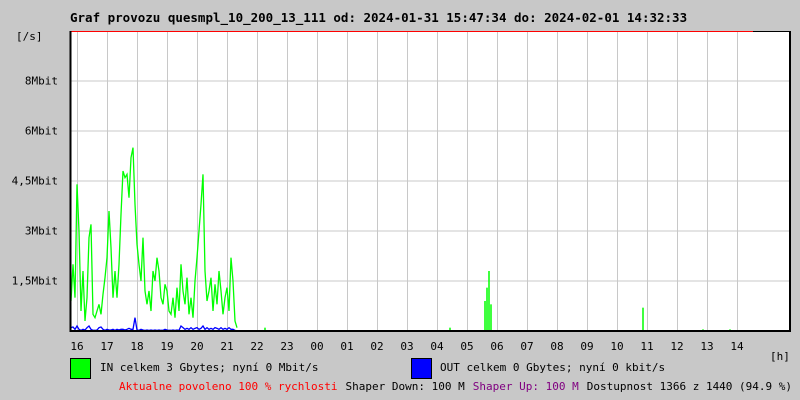 The width and height of the screenshot is (800, 400). Describe the element at coordinates (257, 346) in the screenshot. I see `x-tick-label: 22` at that location.